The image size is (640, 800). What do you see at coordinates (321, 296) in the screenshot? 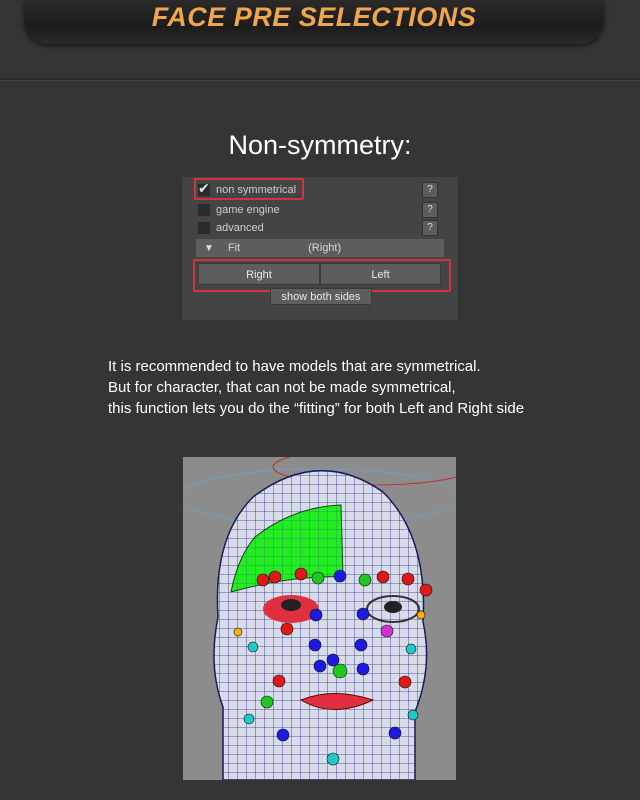
I see `show-both-sides-button: show both sides` at bounding box center [321, 296].